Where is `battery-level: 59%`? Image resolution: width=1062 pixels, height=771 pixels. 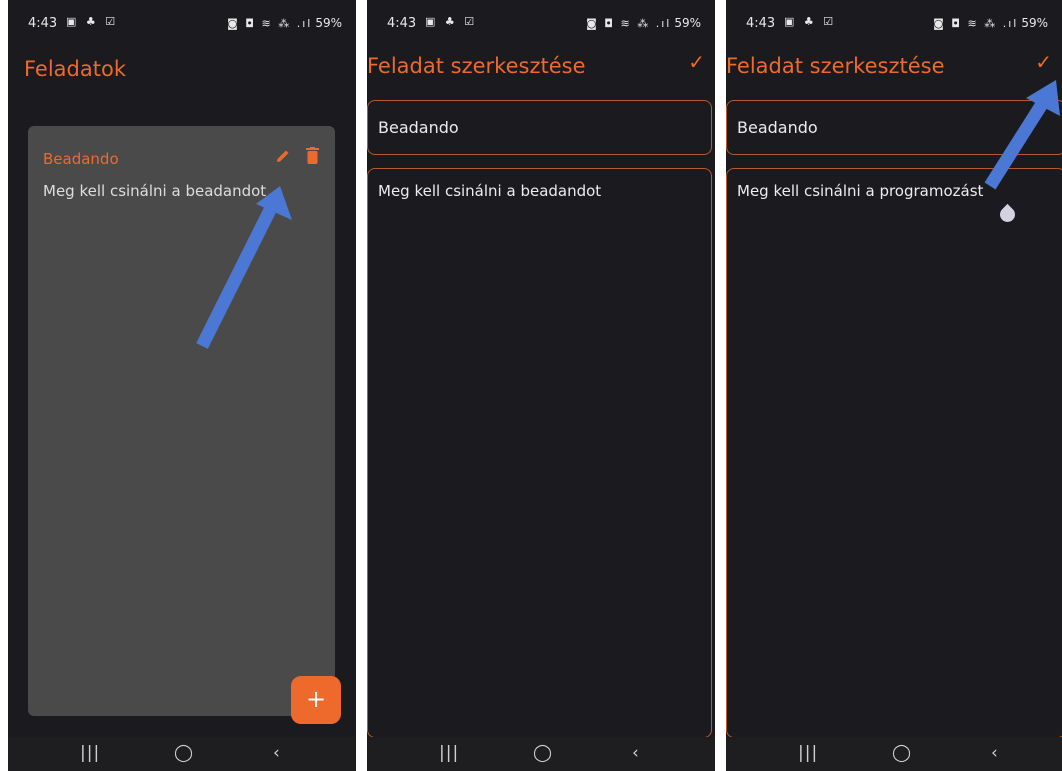 battery-level: 59% is located at coordinates (687, 23).